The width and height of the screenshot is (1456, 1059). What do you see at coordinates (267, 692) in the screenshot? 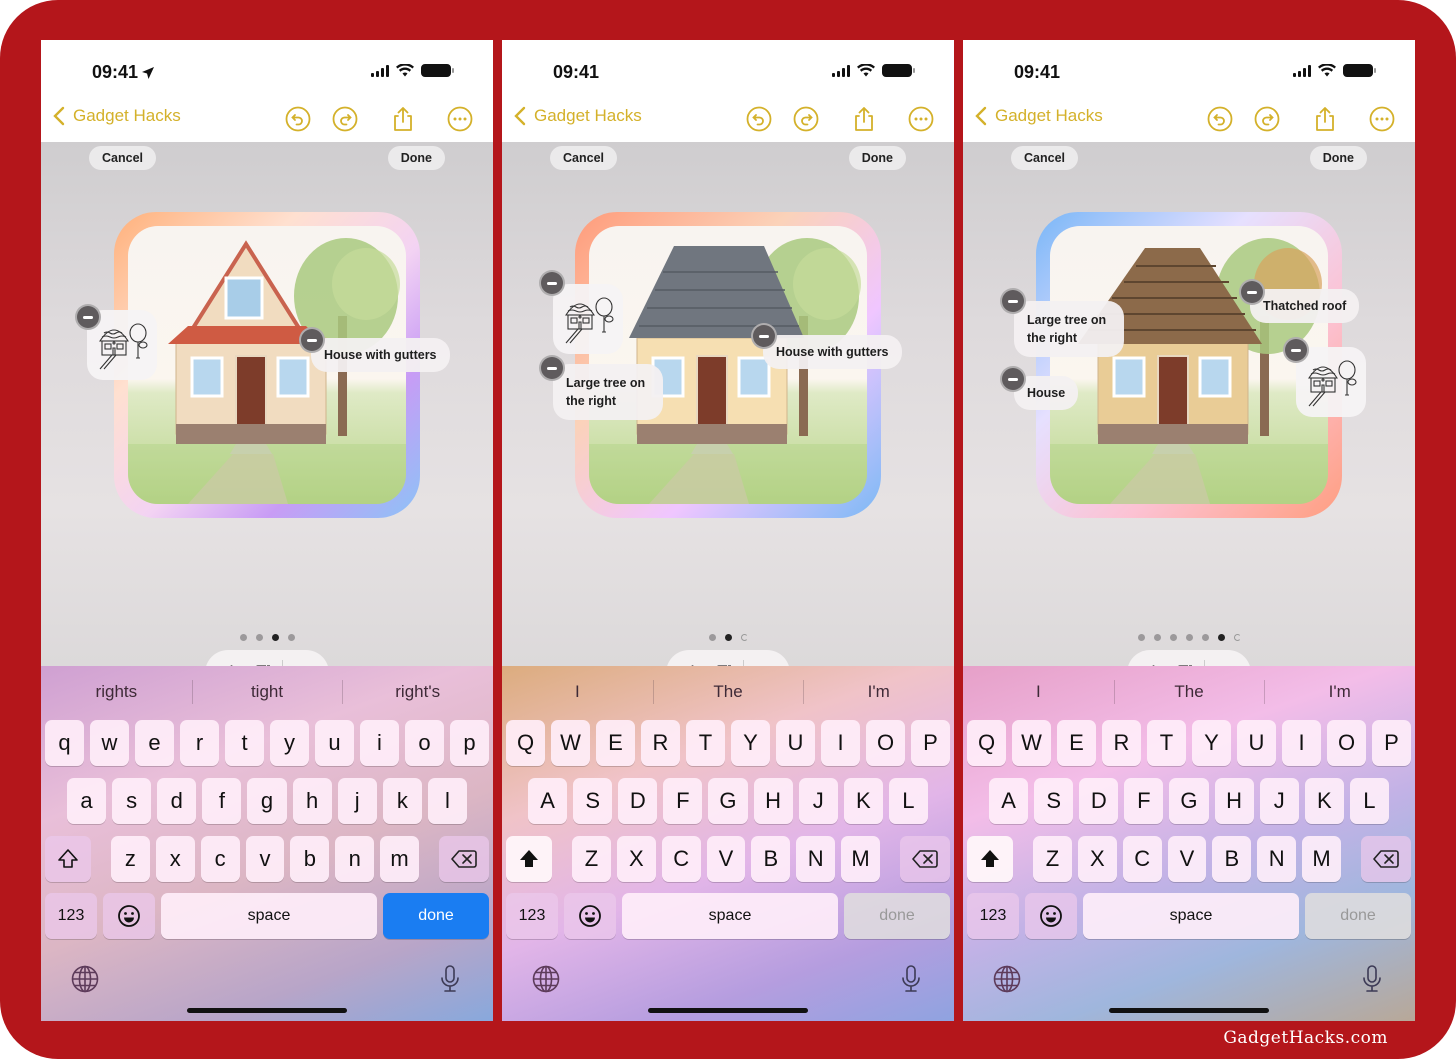
I see `suggestion-item: tight` at bounding box center [267, 692].